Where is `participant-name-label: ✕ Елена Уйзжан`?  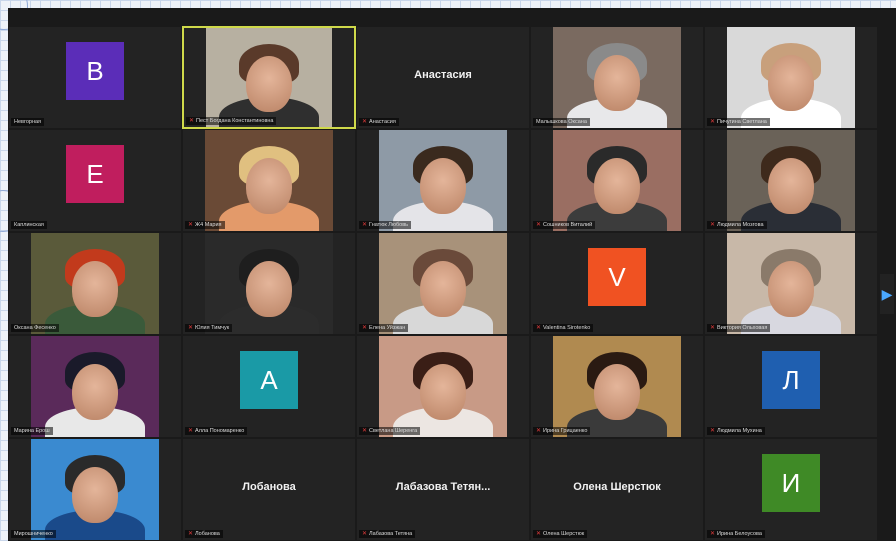
participant-name-label: ✕ Елена Уйзжан is located at coordinates (384, 328).